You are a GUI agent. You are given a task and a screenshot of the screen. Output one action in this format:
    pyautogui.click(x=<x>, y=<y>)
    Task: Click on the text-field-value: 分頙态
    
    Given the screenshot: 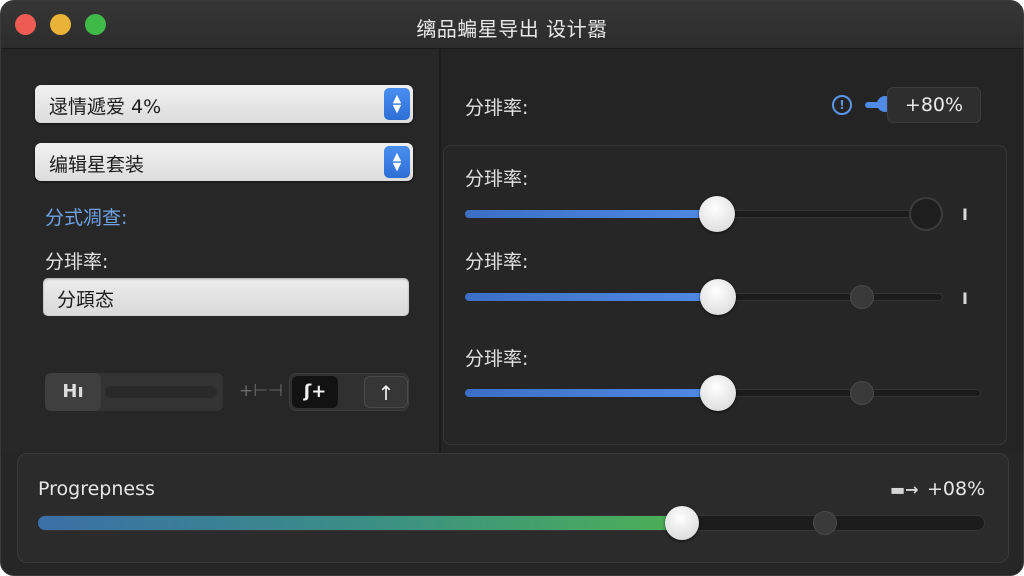 What is the action you would take?
    pyautogui.click(x=86, y=300)
    